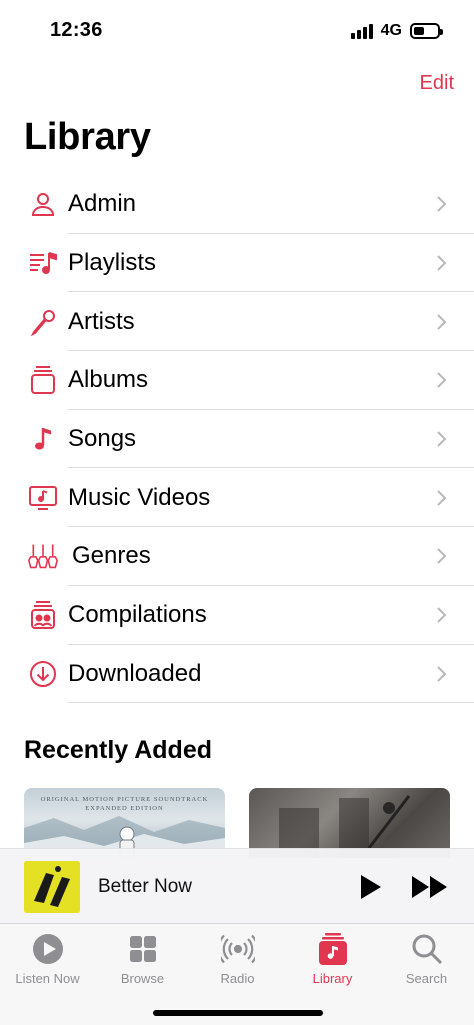 The height and width of the screenshot is (1025, 474). What do you see at coordinates (237, 263) in the screenshot?
I see `library-item-playlists: Playlists` at bounding box center [237, 263].